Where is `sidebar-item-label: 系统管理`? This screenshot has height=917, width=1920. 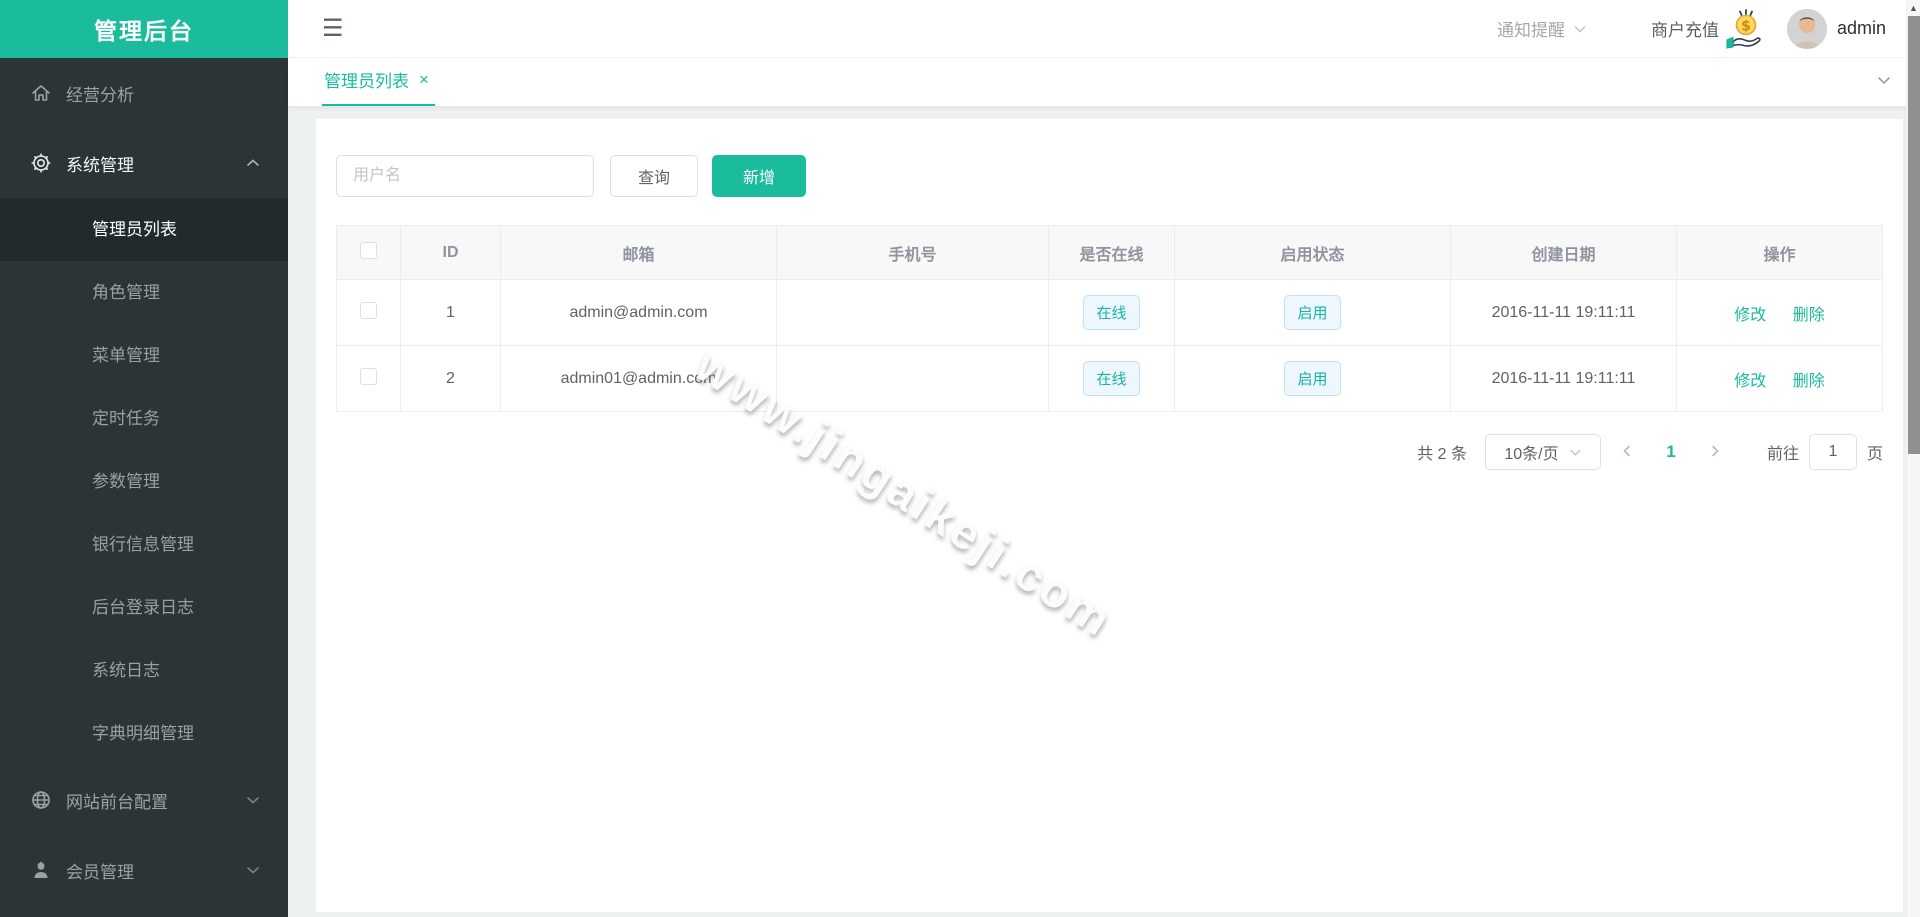 sidebar-item-label: 系统管理 is located at coordinates (100, 165).